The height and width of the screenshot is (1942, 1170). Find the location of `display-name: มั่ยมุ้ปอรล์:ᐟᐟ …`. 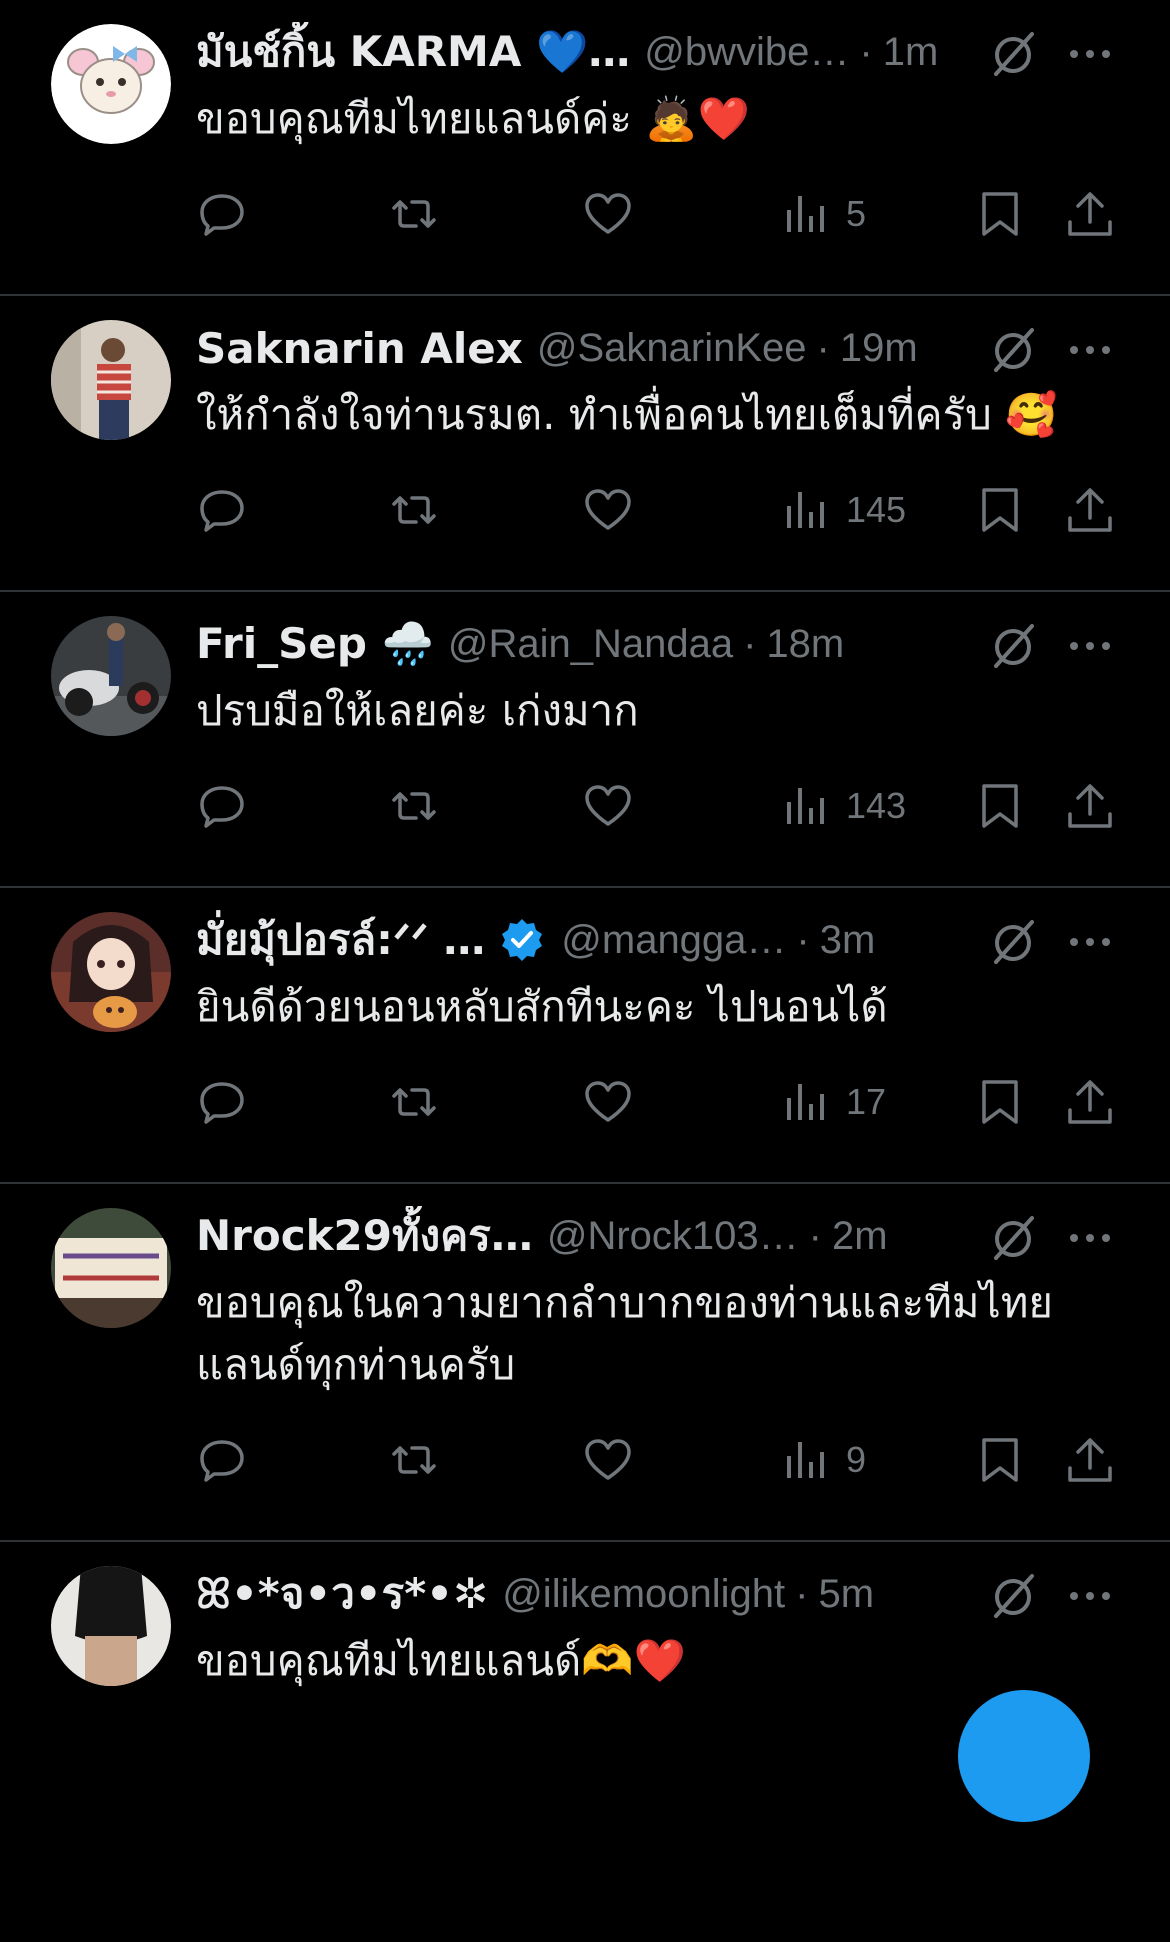

display-name: มั่ยมุ้ปอรล์:ᐟᐟ … is located at coordinates (340, 940).